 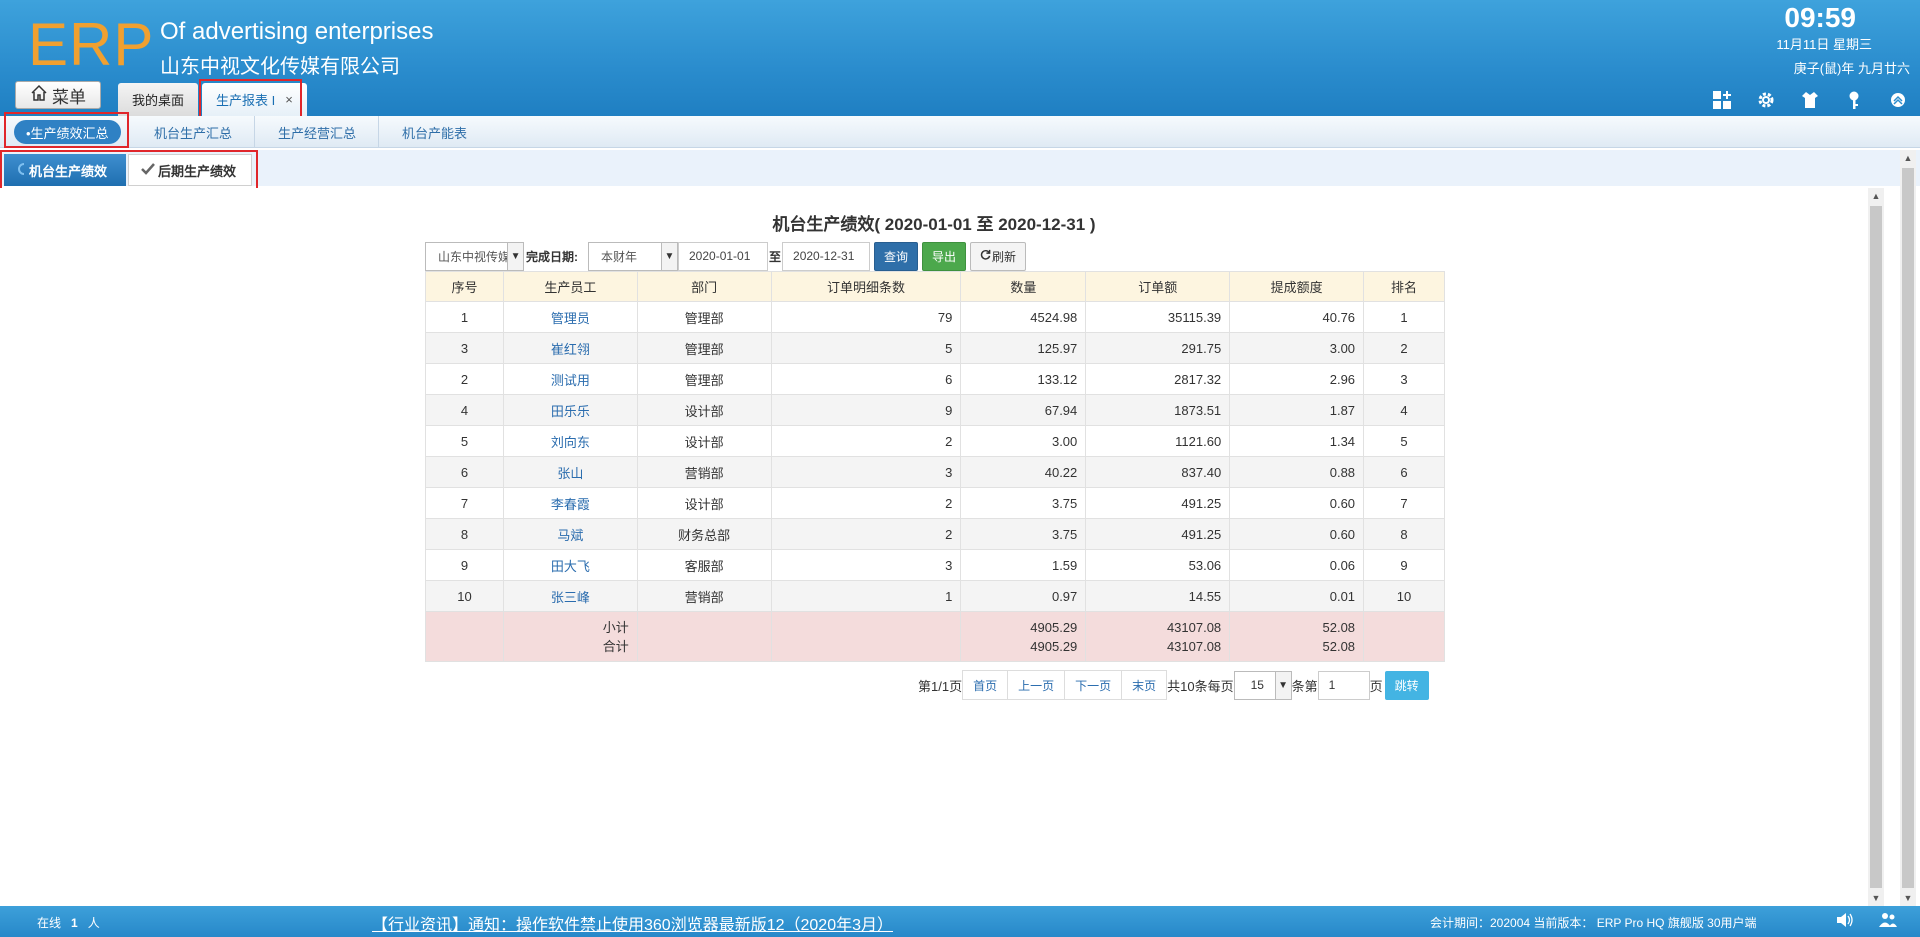 What do you see at coordinates (1404, 410) in the screenshot?
I see `table-cell: 4` at bounding box center [1404, 410].